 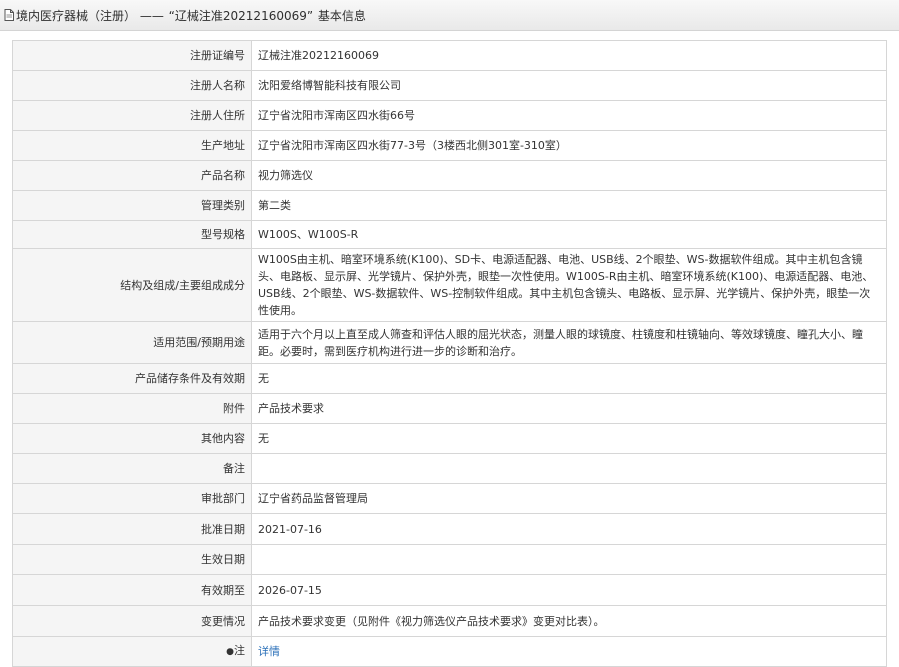 I want to click on title-registration-number: “辽械注准20212160069”, so click(x=241, y=15).